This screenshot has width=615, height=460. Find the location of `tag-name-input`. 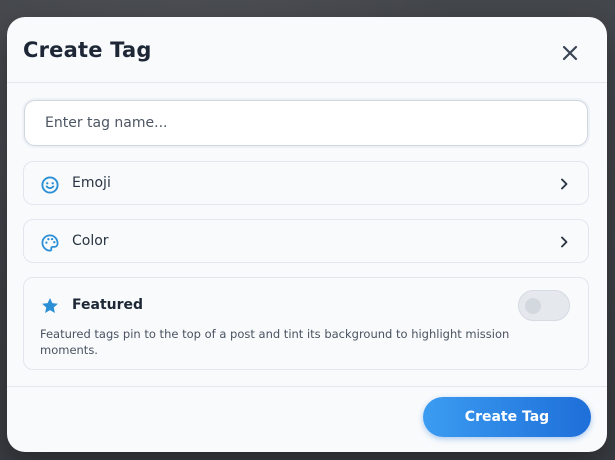

tag-name-input is located at coordinates (306, 123).